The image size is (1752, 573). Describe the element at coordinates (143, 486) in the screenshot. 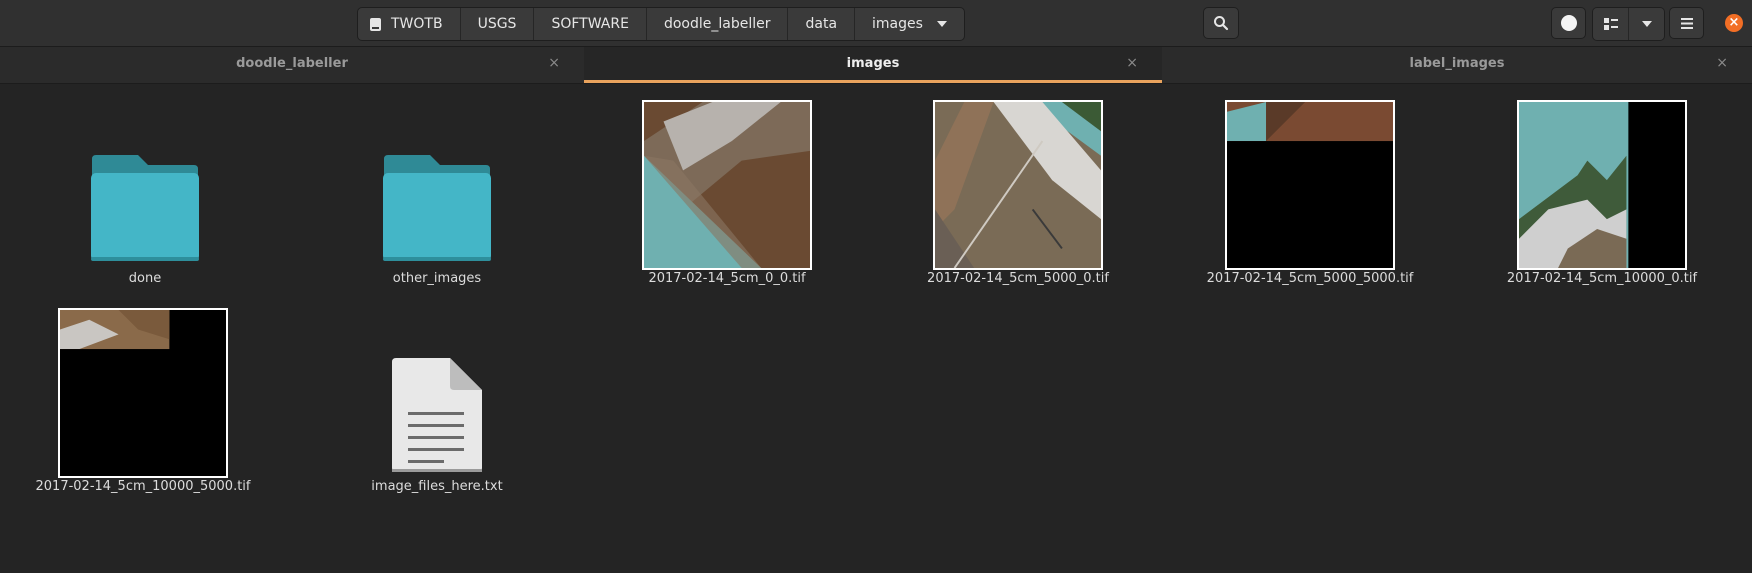

I see `file-name: 2017-02-14_5cm_10000_5000.tif` at that location.